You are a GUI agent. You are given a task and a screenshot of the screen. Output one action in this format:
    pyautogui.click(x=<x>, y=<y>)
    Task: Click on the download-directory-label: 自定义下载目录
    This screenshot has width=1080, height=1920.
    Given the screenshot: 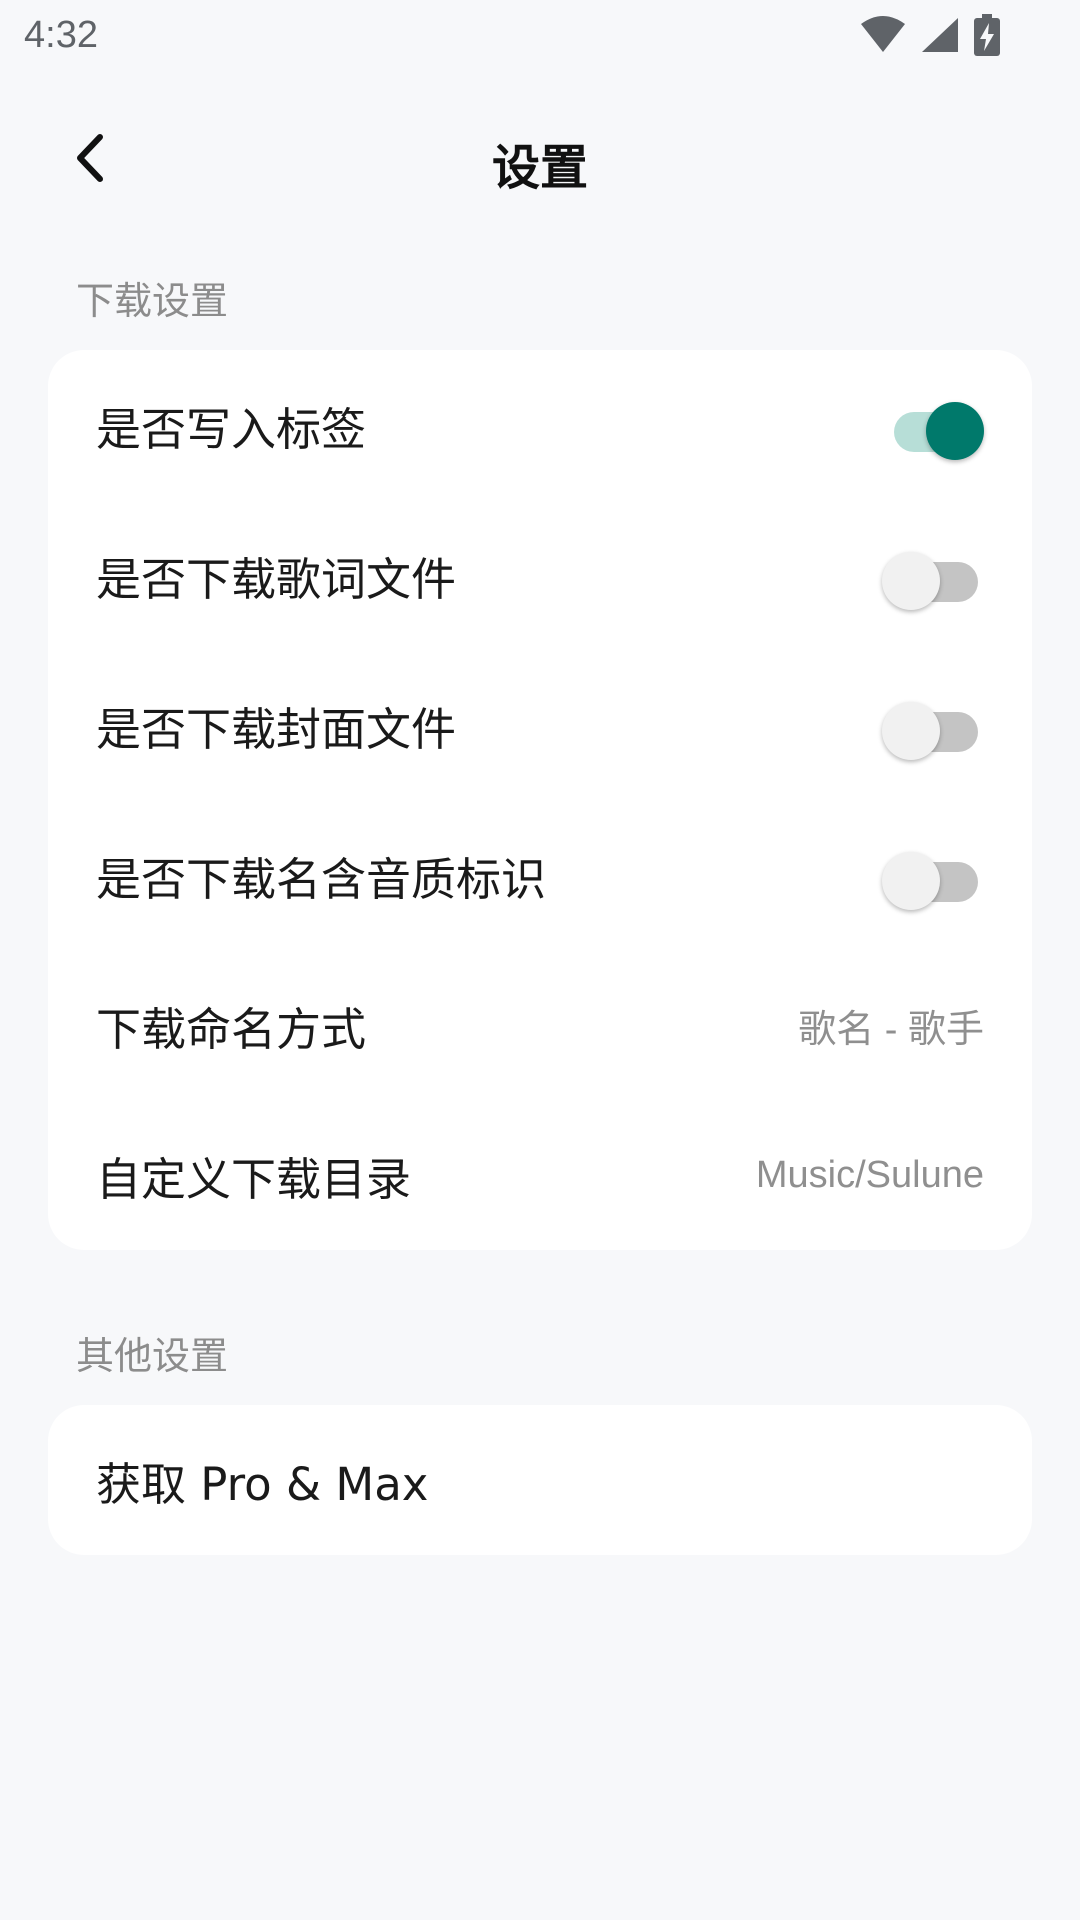 What is the action you would take?
    pyautogui.click(x=254, y=1179)
    